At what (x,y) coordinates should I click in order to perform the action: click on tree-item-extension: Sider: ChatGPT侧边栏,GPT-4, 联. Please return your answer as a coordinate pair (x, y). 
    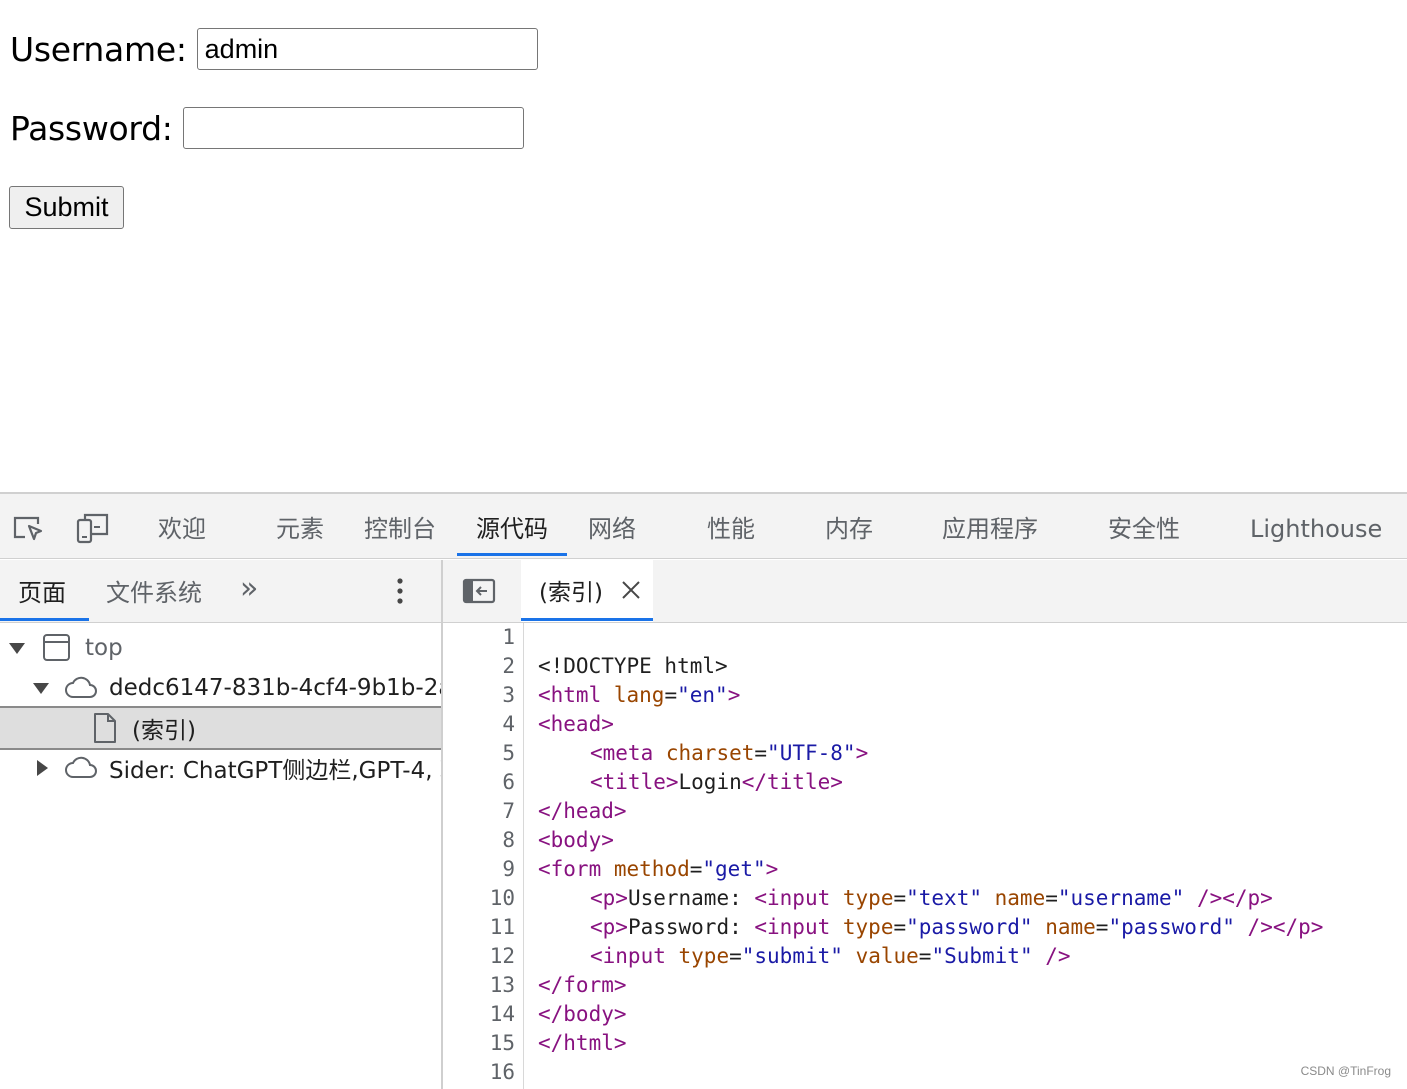
    Looking at the image, I should click on (220, 768).